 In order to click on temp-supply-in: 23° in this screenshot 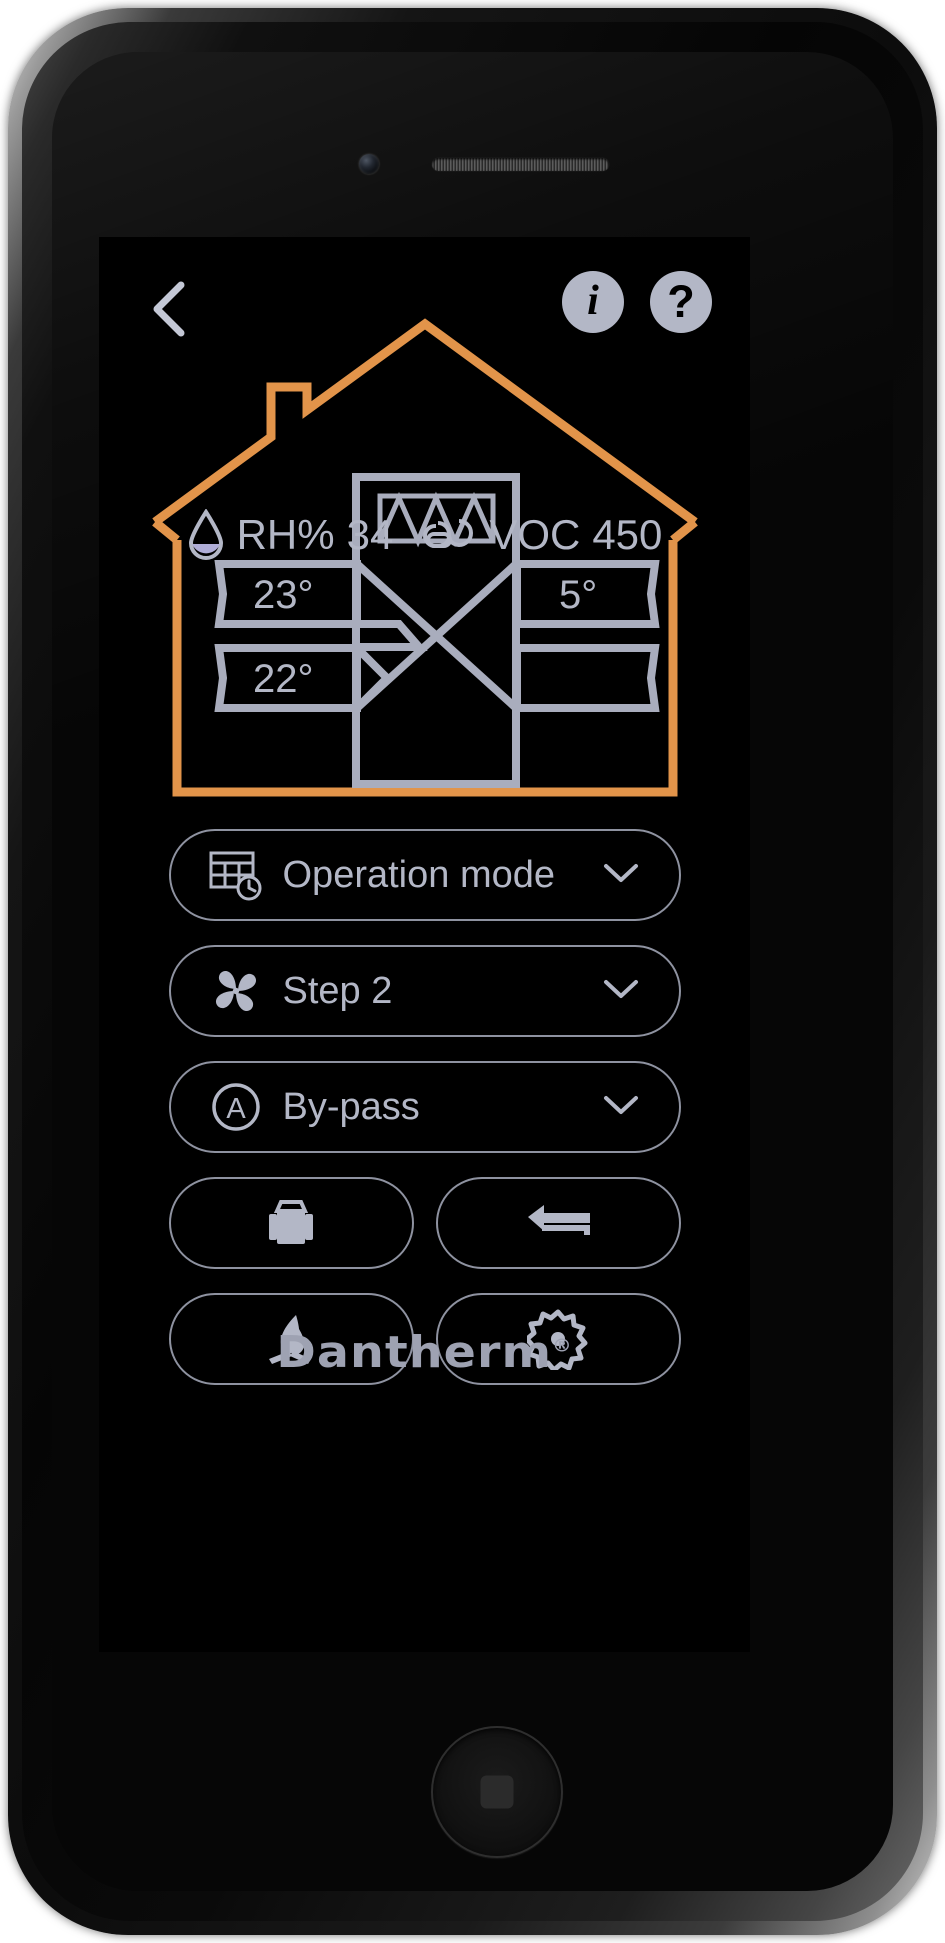, I will do `click(283, 595)`.